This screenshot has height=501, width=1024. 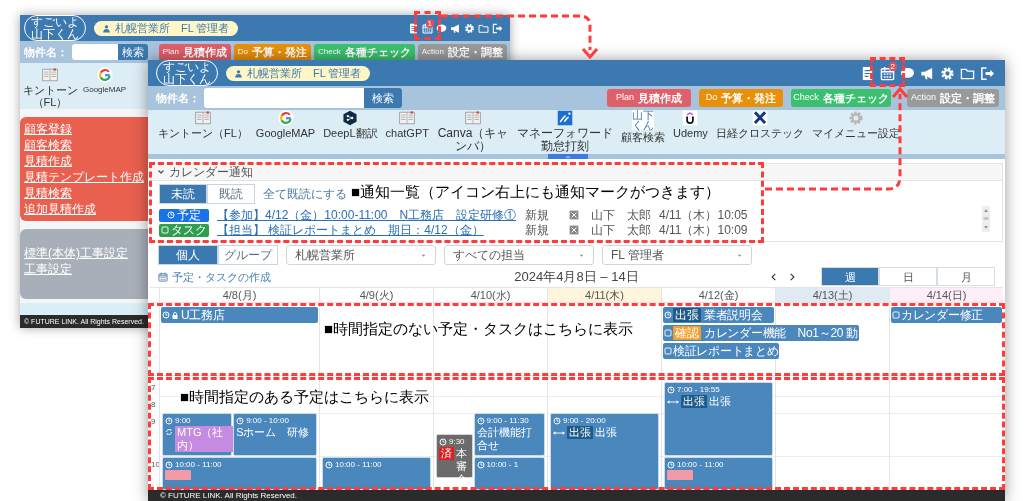 I want to click on letter-g-icon, so click(x=285, y=118).